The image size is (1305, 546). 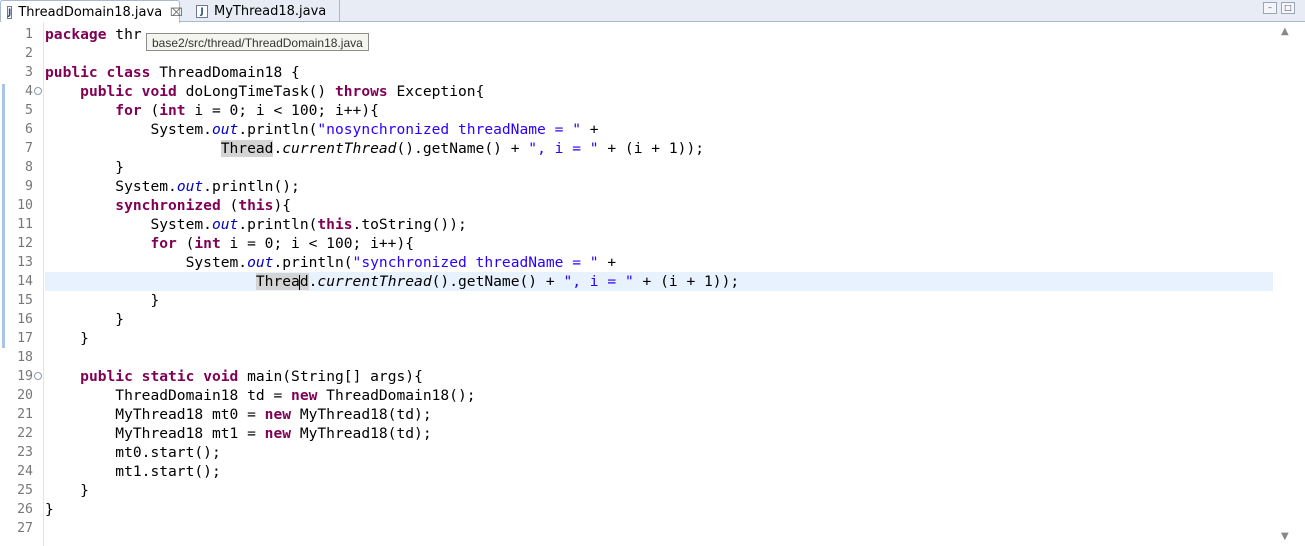 What do you see at coordinates (251, 376) in the screenshot?
I see `code-line-19: public static void main(String[] args){` at bounding box center [251, 376].